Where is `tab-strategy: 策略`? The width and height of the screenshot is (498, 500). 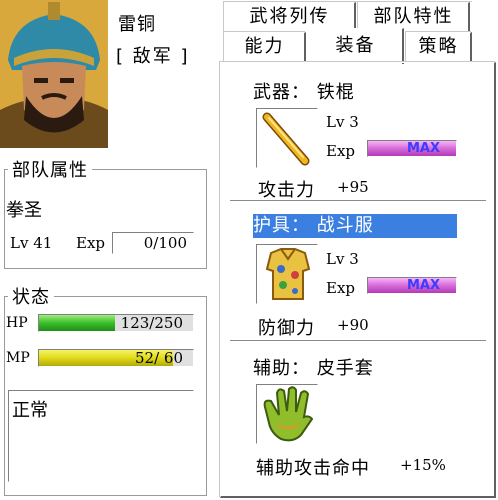
tab-strategy: 策略 is located at coordinates (439, 47).